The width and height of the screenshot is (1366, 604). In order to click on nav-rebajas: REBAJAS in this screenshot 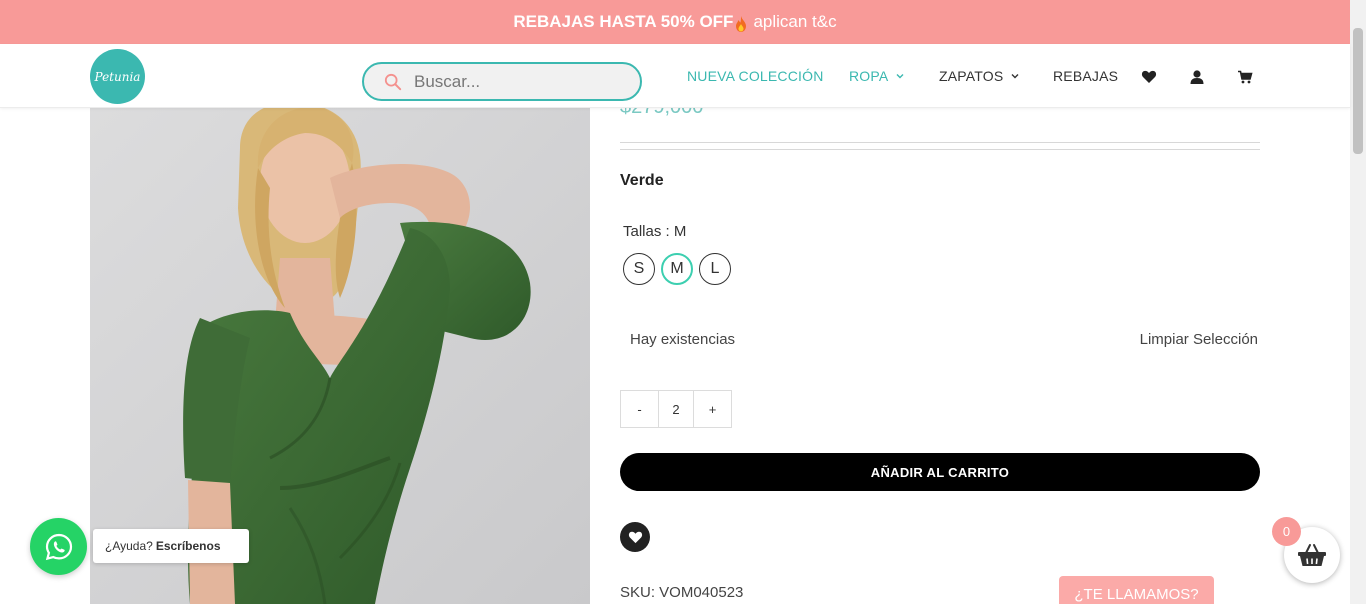, I will do `click(1085, 76)`.